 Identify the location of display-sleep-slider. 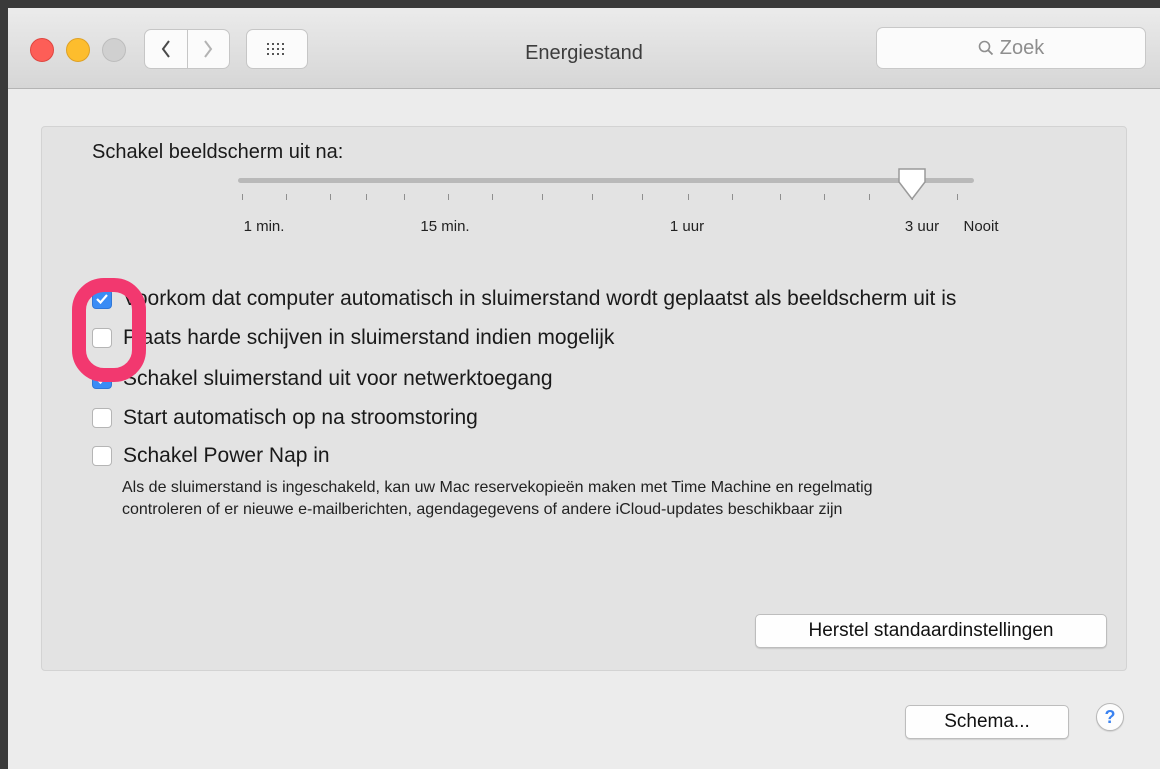
(606, 180).